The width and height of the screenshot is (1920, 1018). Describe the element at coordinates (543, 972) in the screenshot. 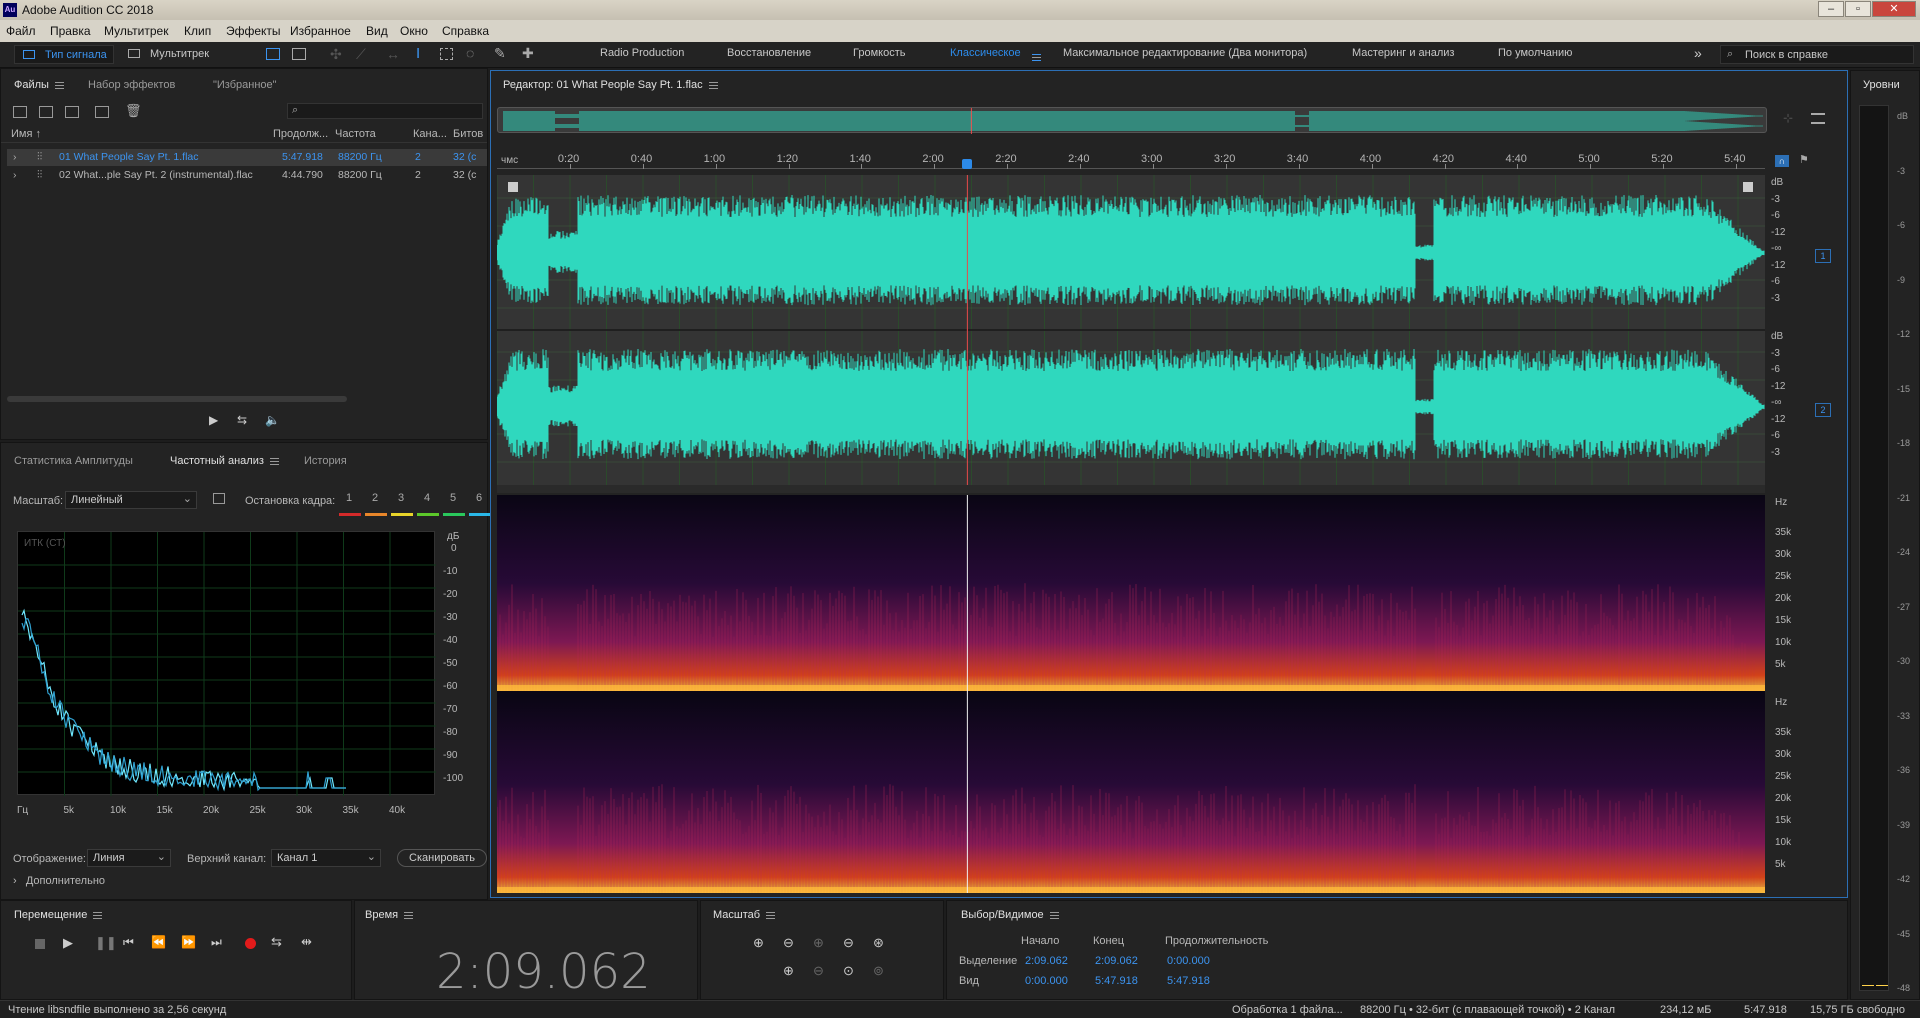

I see `current-time-display: 2:09.062` at that location.